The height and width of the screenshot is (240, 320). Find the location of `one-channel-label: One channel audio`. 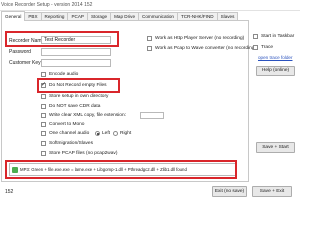

one-channel-label: One channel audio is located at coordinates (69, 133).